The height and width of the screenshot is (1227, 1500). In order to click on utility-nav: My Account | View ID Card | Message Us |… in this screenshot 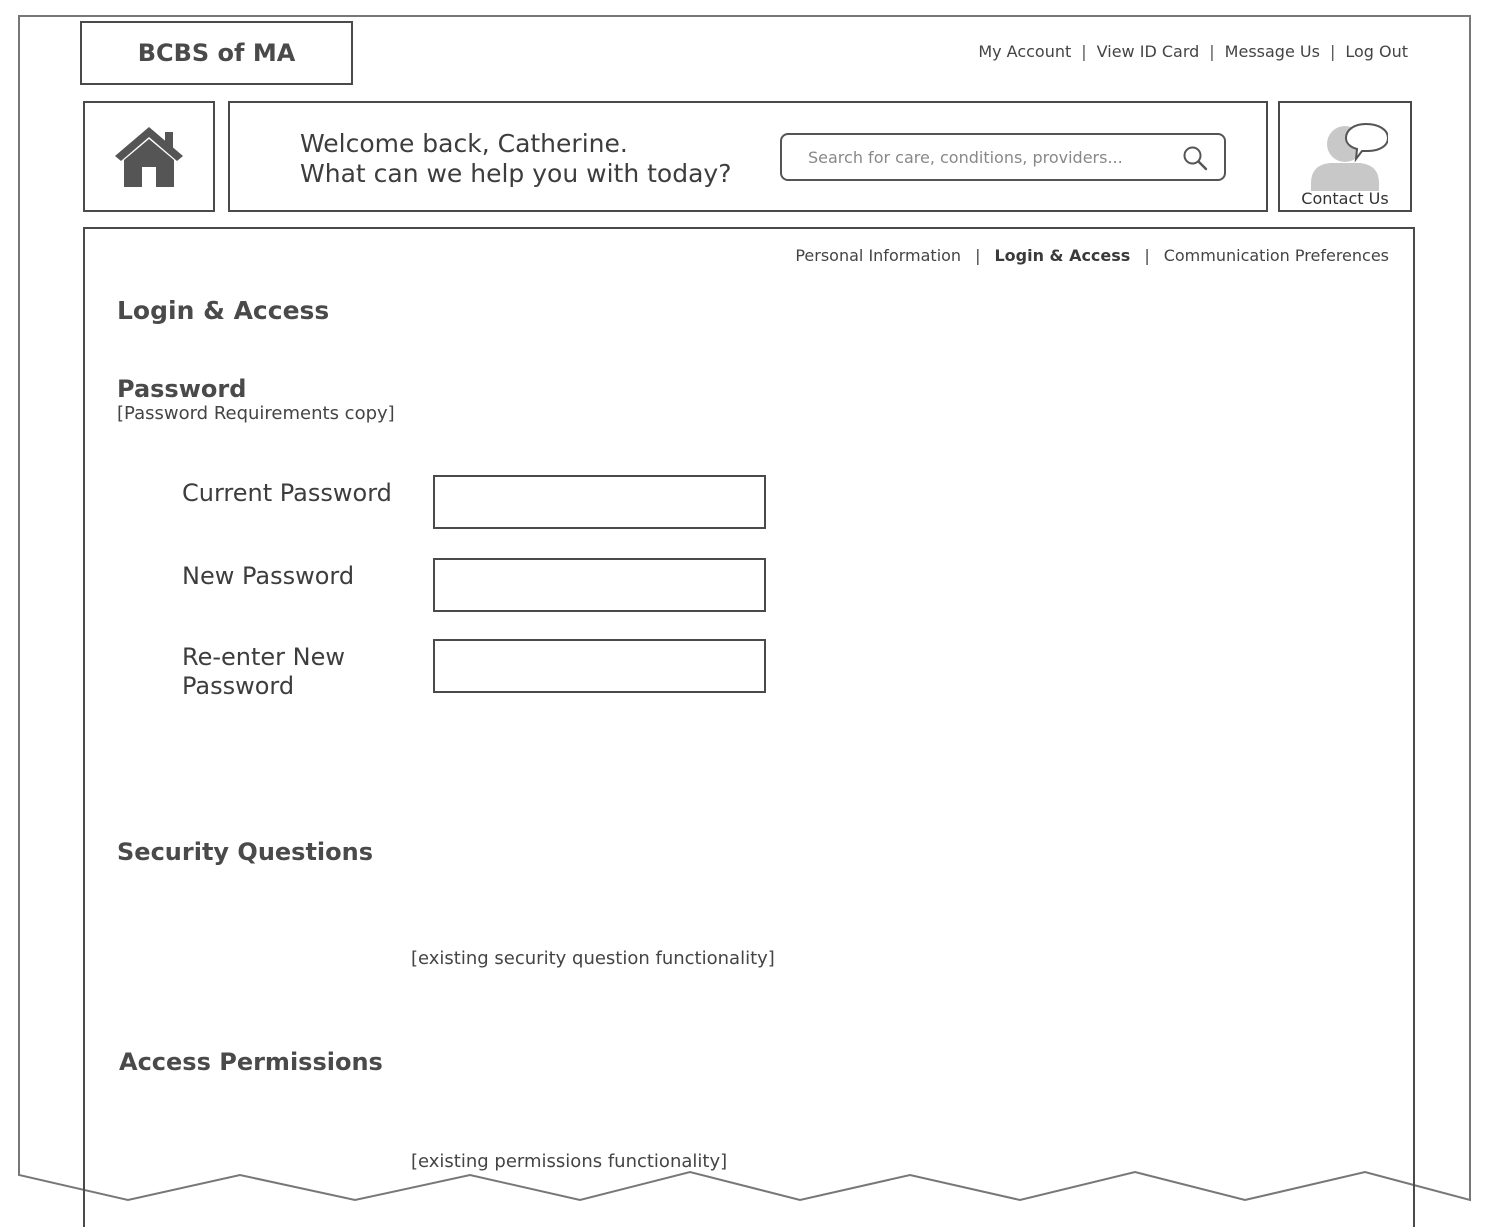, I will do `click(1193, 51)`.